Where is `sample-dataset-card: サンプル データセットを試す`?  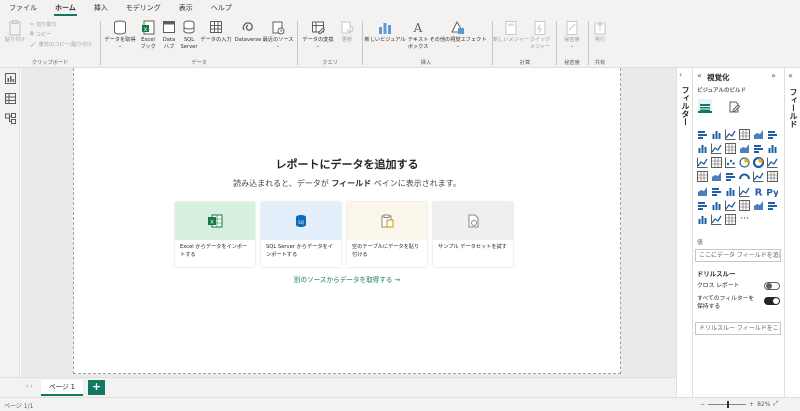 sample-dataset-card: サンプル データセットを試す is located at coordinates (473, 234).